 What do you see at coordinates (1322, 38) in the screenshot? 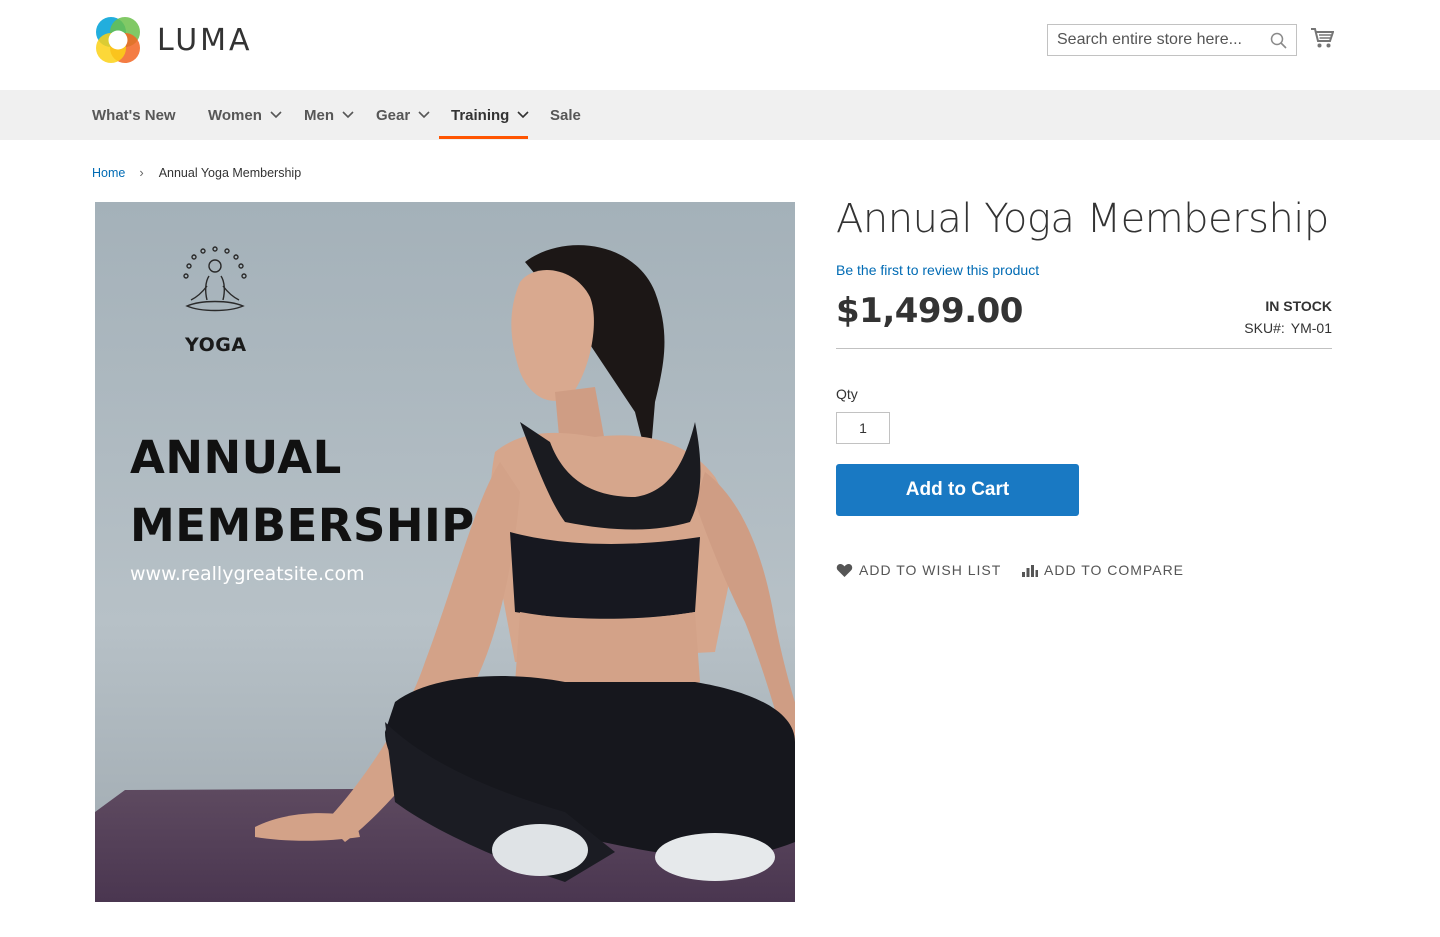
I see `cart-icon` at bounding box center [1322, 38].